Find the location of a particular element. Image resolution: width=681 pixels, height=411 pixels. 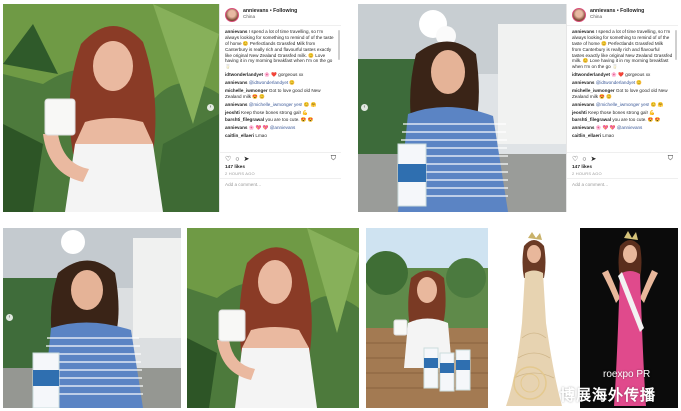

photo-3-image is located at coordinates (92, 318).